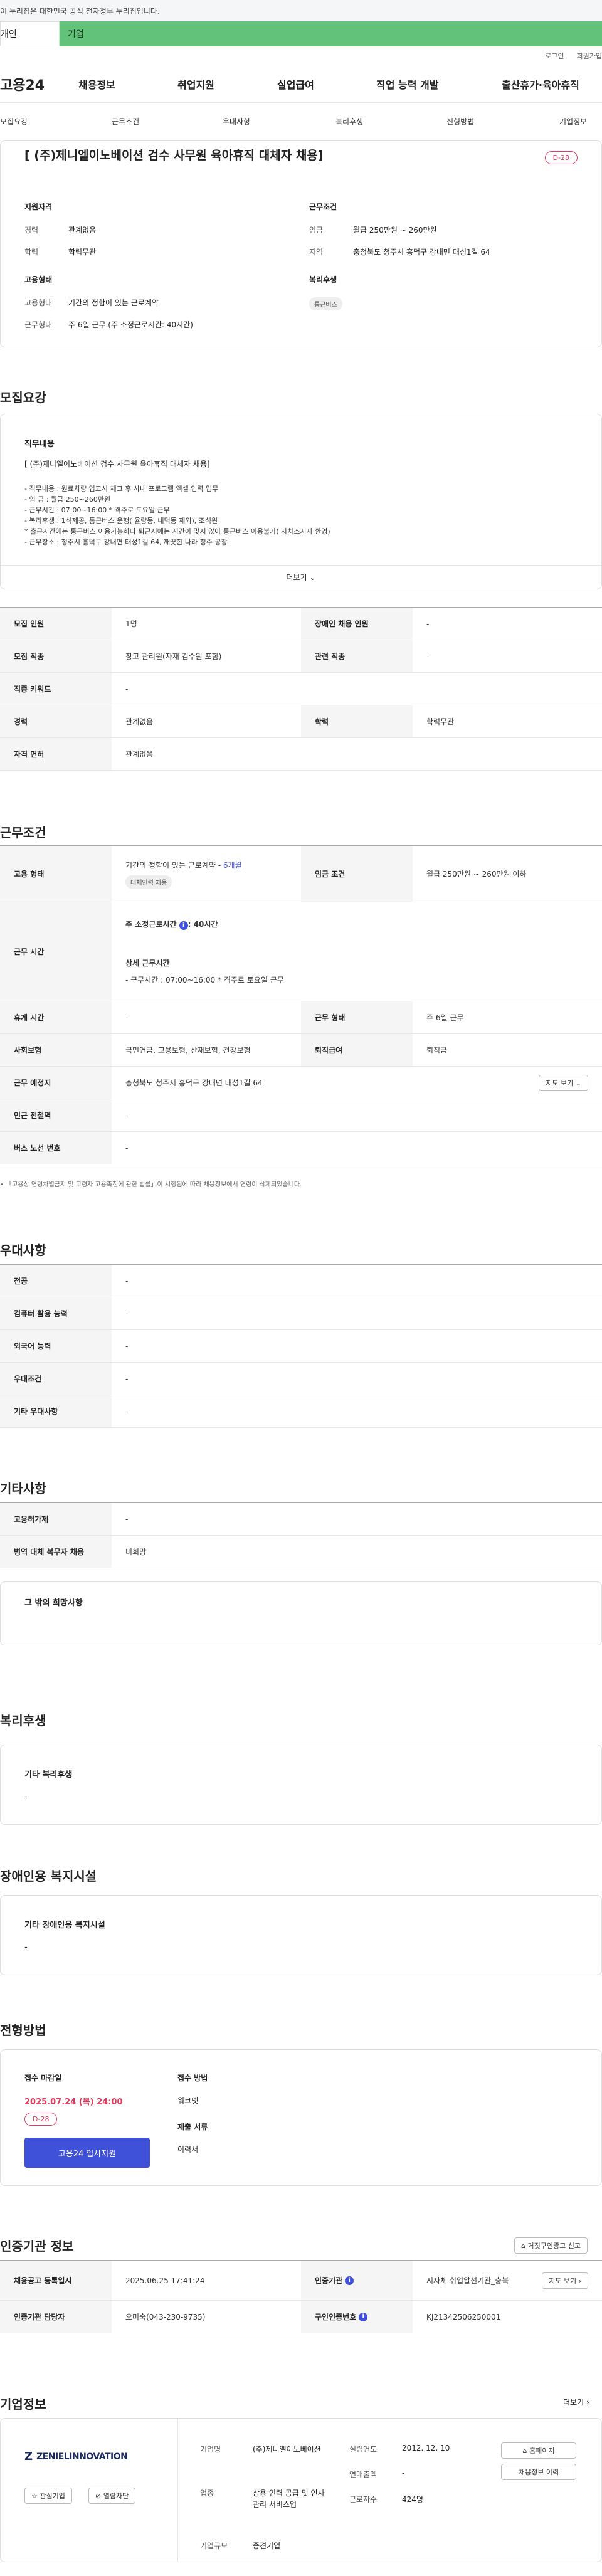  Describe the element at coordinates (460, 121) in the screenshot. I see `tab-screening: 전형방법` at that location.